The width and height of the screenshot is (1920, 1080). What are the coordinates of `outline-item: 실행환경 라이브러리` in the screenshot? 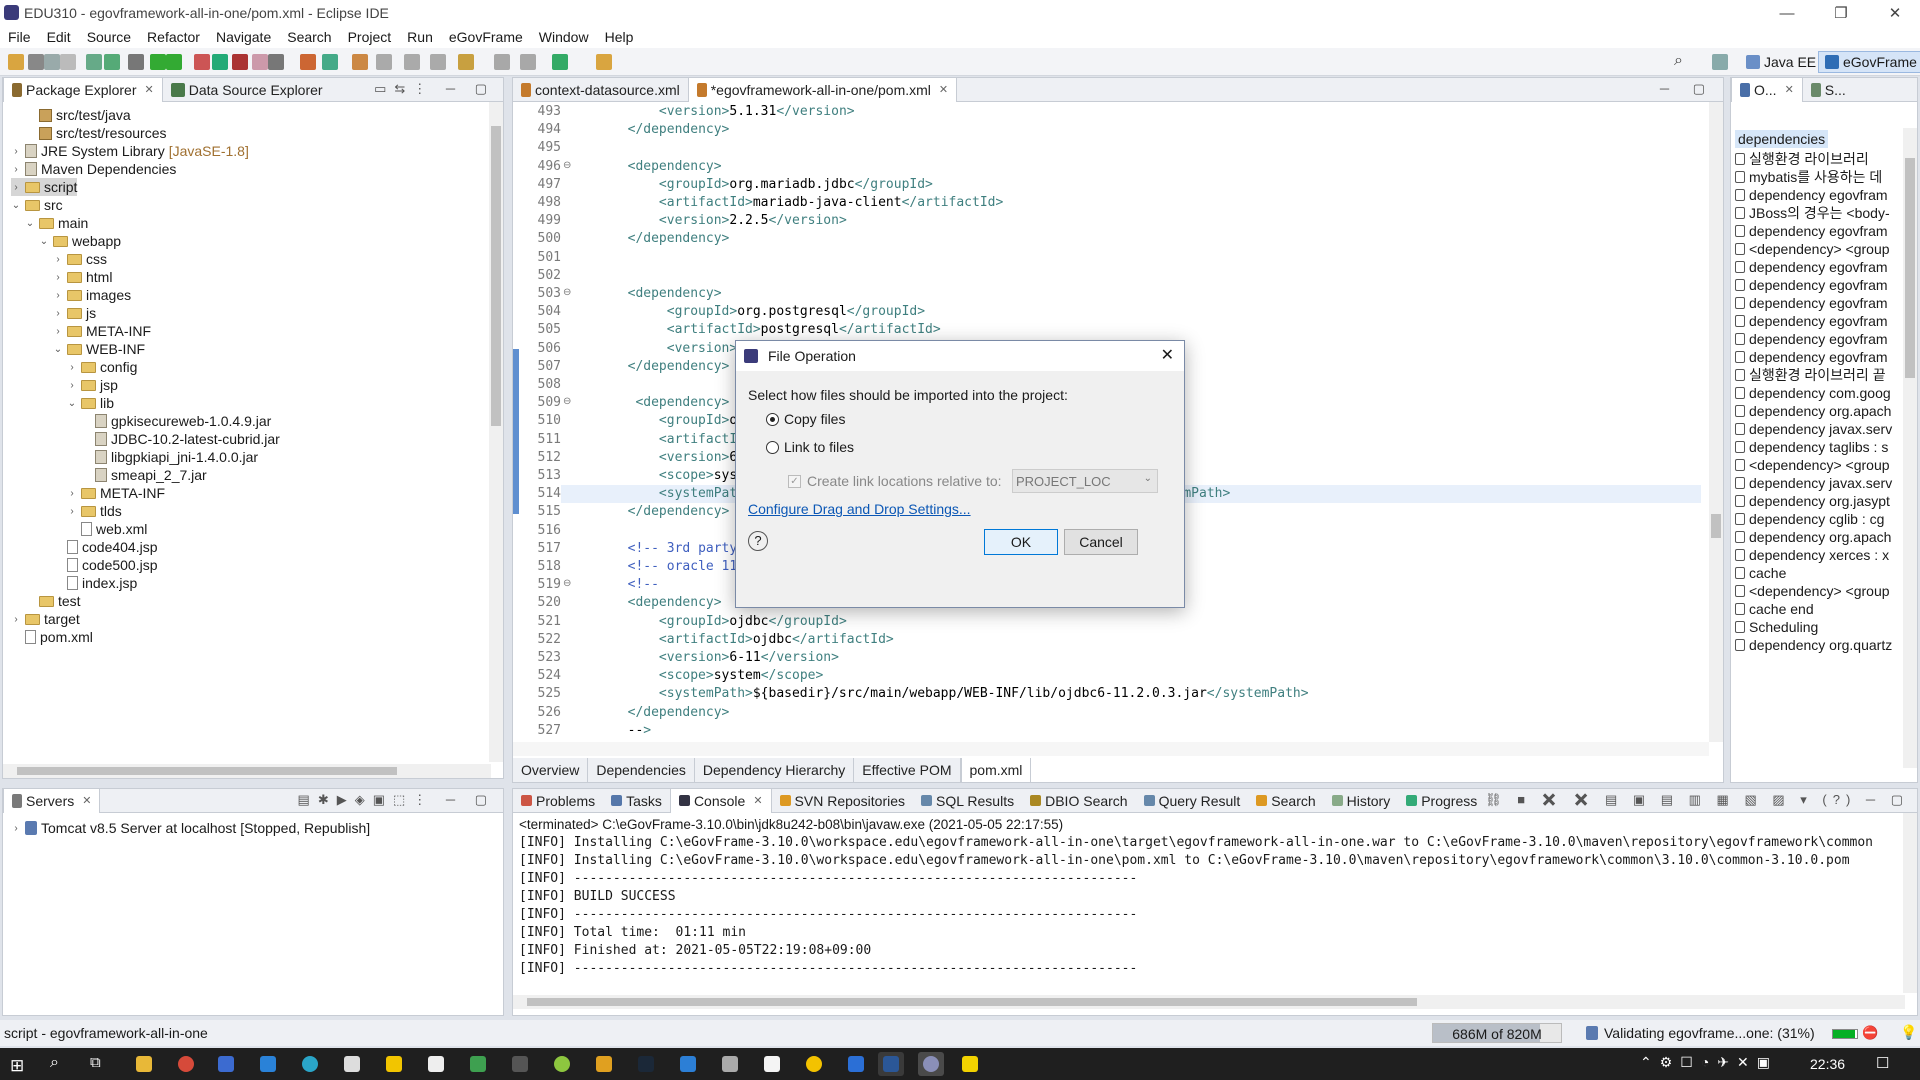 It's located at (1802, 159).